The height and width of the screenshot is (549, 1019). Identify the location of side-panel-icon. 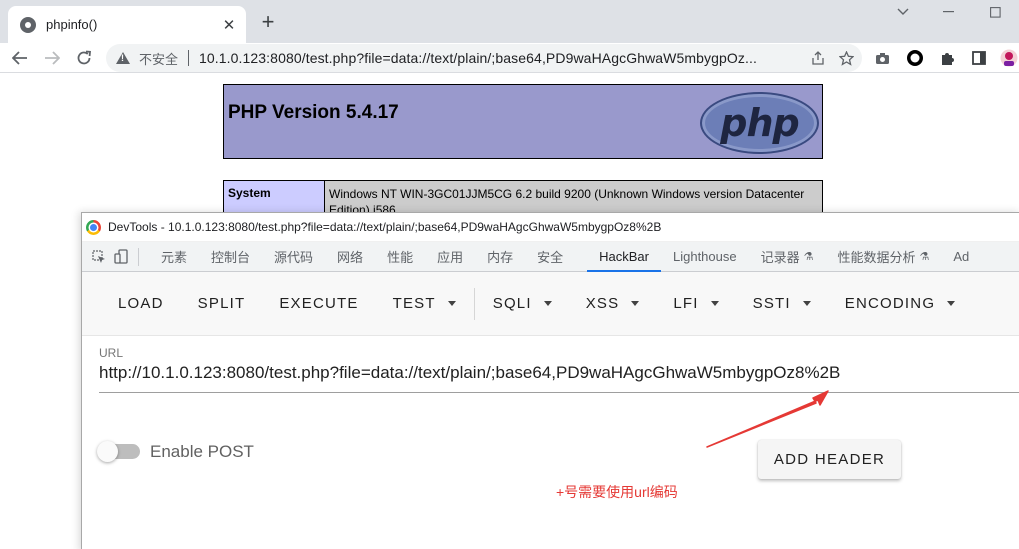
(979, 58).